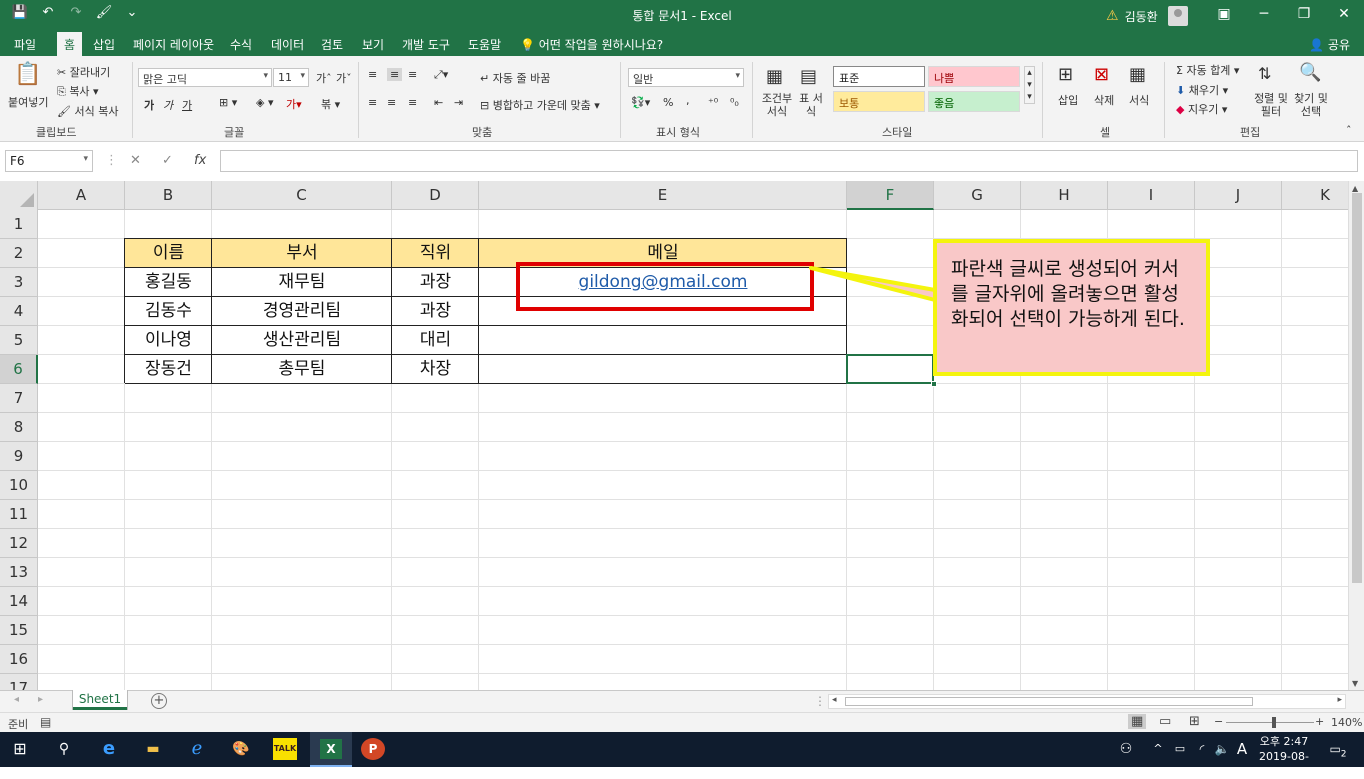 The image size is (1364, 779). Describe the element at coordinates (688, 100) in the screenshot. I see `comma-button: ,` at that location.